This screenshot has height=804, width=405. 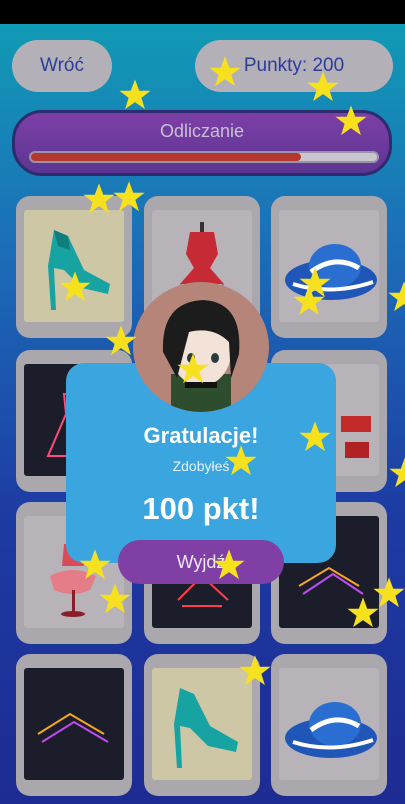 I want to click on back-button: Wróć, so click(x=62, y=66).